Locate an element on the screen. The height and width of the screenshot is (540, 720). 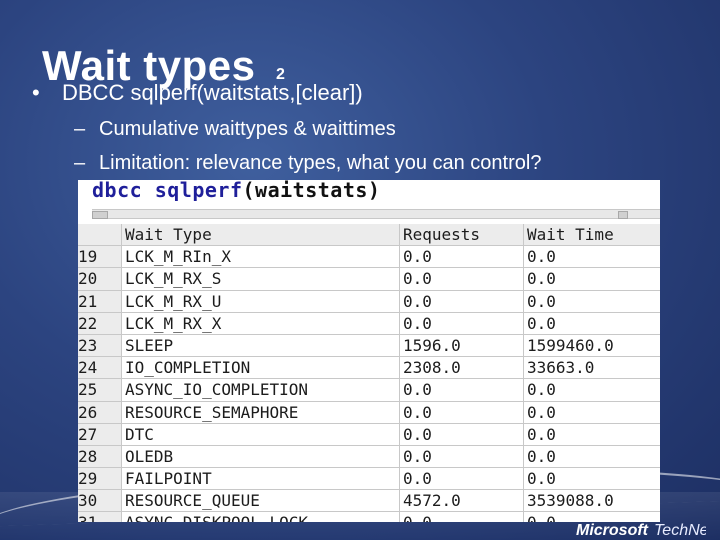
query-text: dbcc sqlperf(waitstats) is located at coordinates (236, 191).